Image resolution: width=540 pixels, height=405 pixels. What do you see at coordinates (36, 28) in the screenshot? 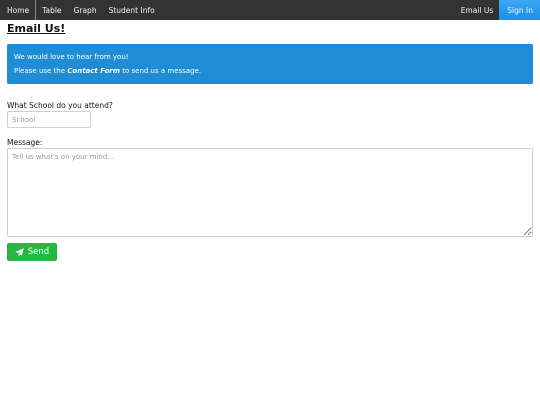
I see `page-title: Email Us!` at bounding box center [36, 28].